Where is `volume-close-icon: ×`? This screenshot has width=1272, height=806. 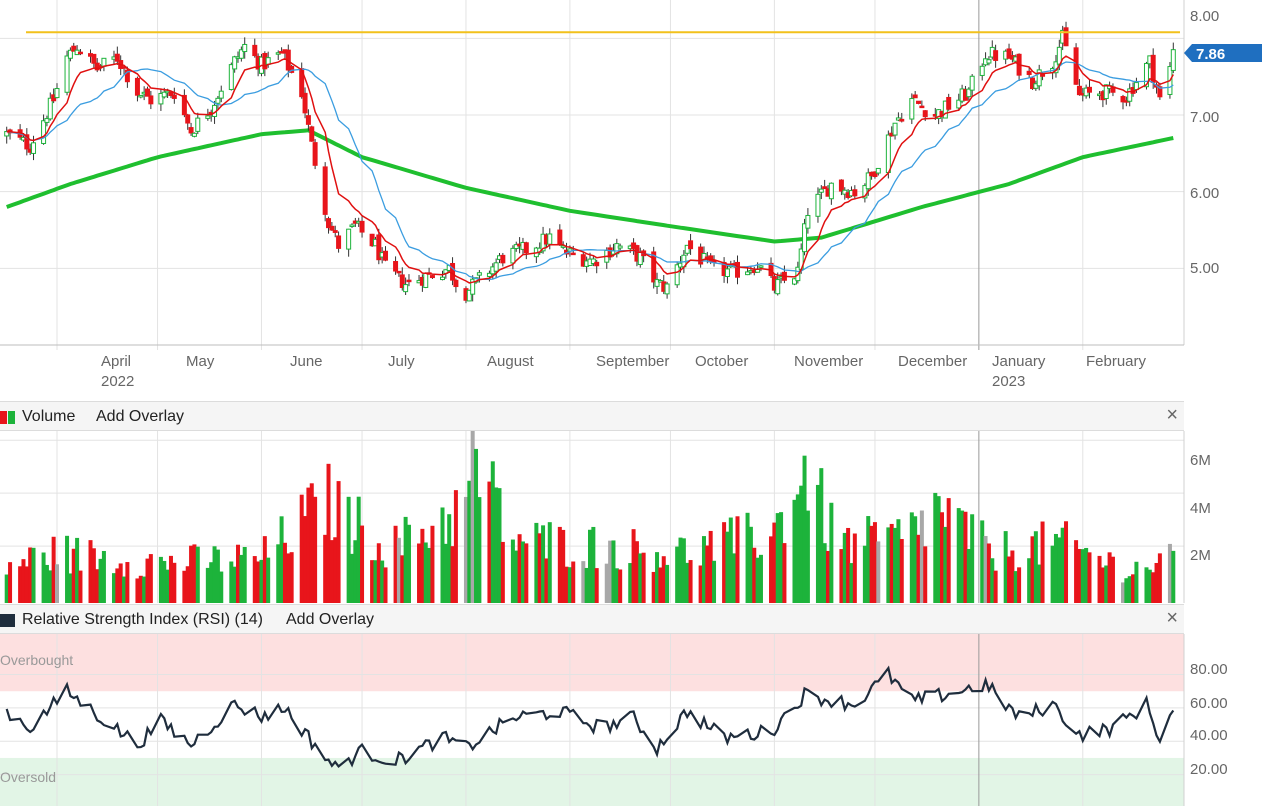
volume-close-icon: × is located at coordinates (1172, 415).